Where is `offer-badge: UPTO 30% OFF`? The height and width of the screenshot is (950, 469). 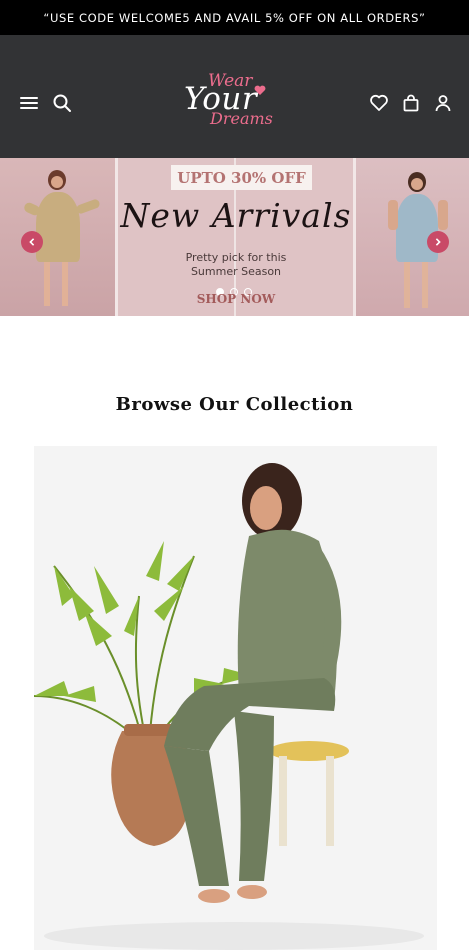
offer-badge: UPTO 30% OFF is located at coordinates (241, 177).